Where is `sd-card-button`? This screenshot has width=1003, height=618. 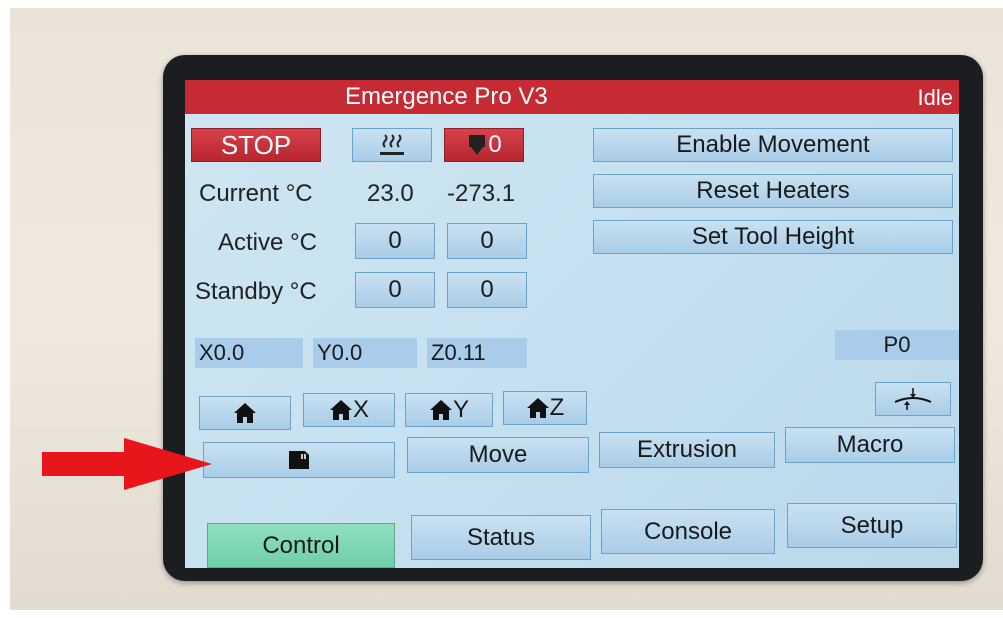
sd-card-button is located at coordinates (299, 460).